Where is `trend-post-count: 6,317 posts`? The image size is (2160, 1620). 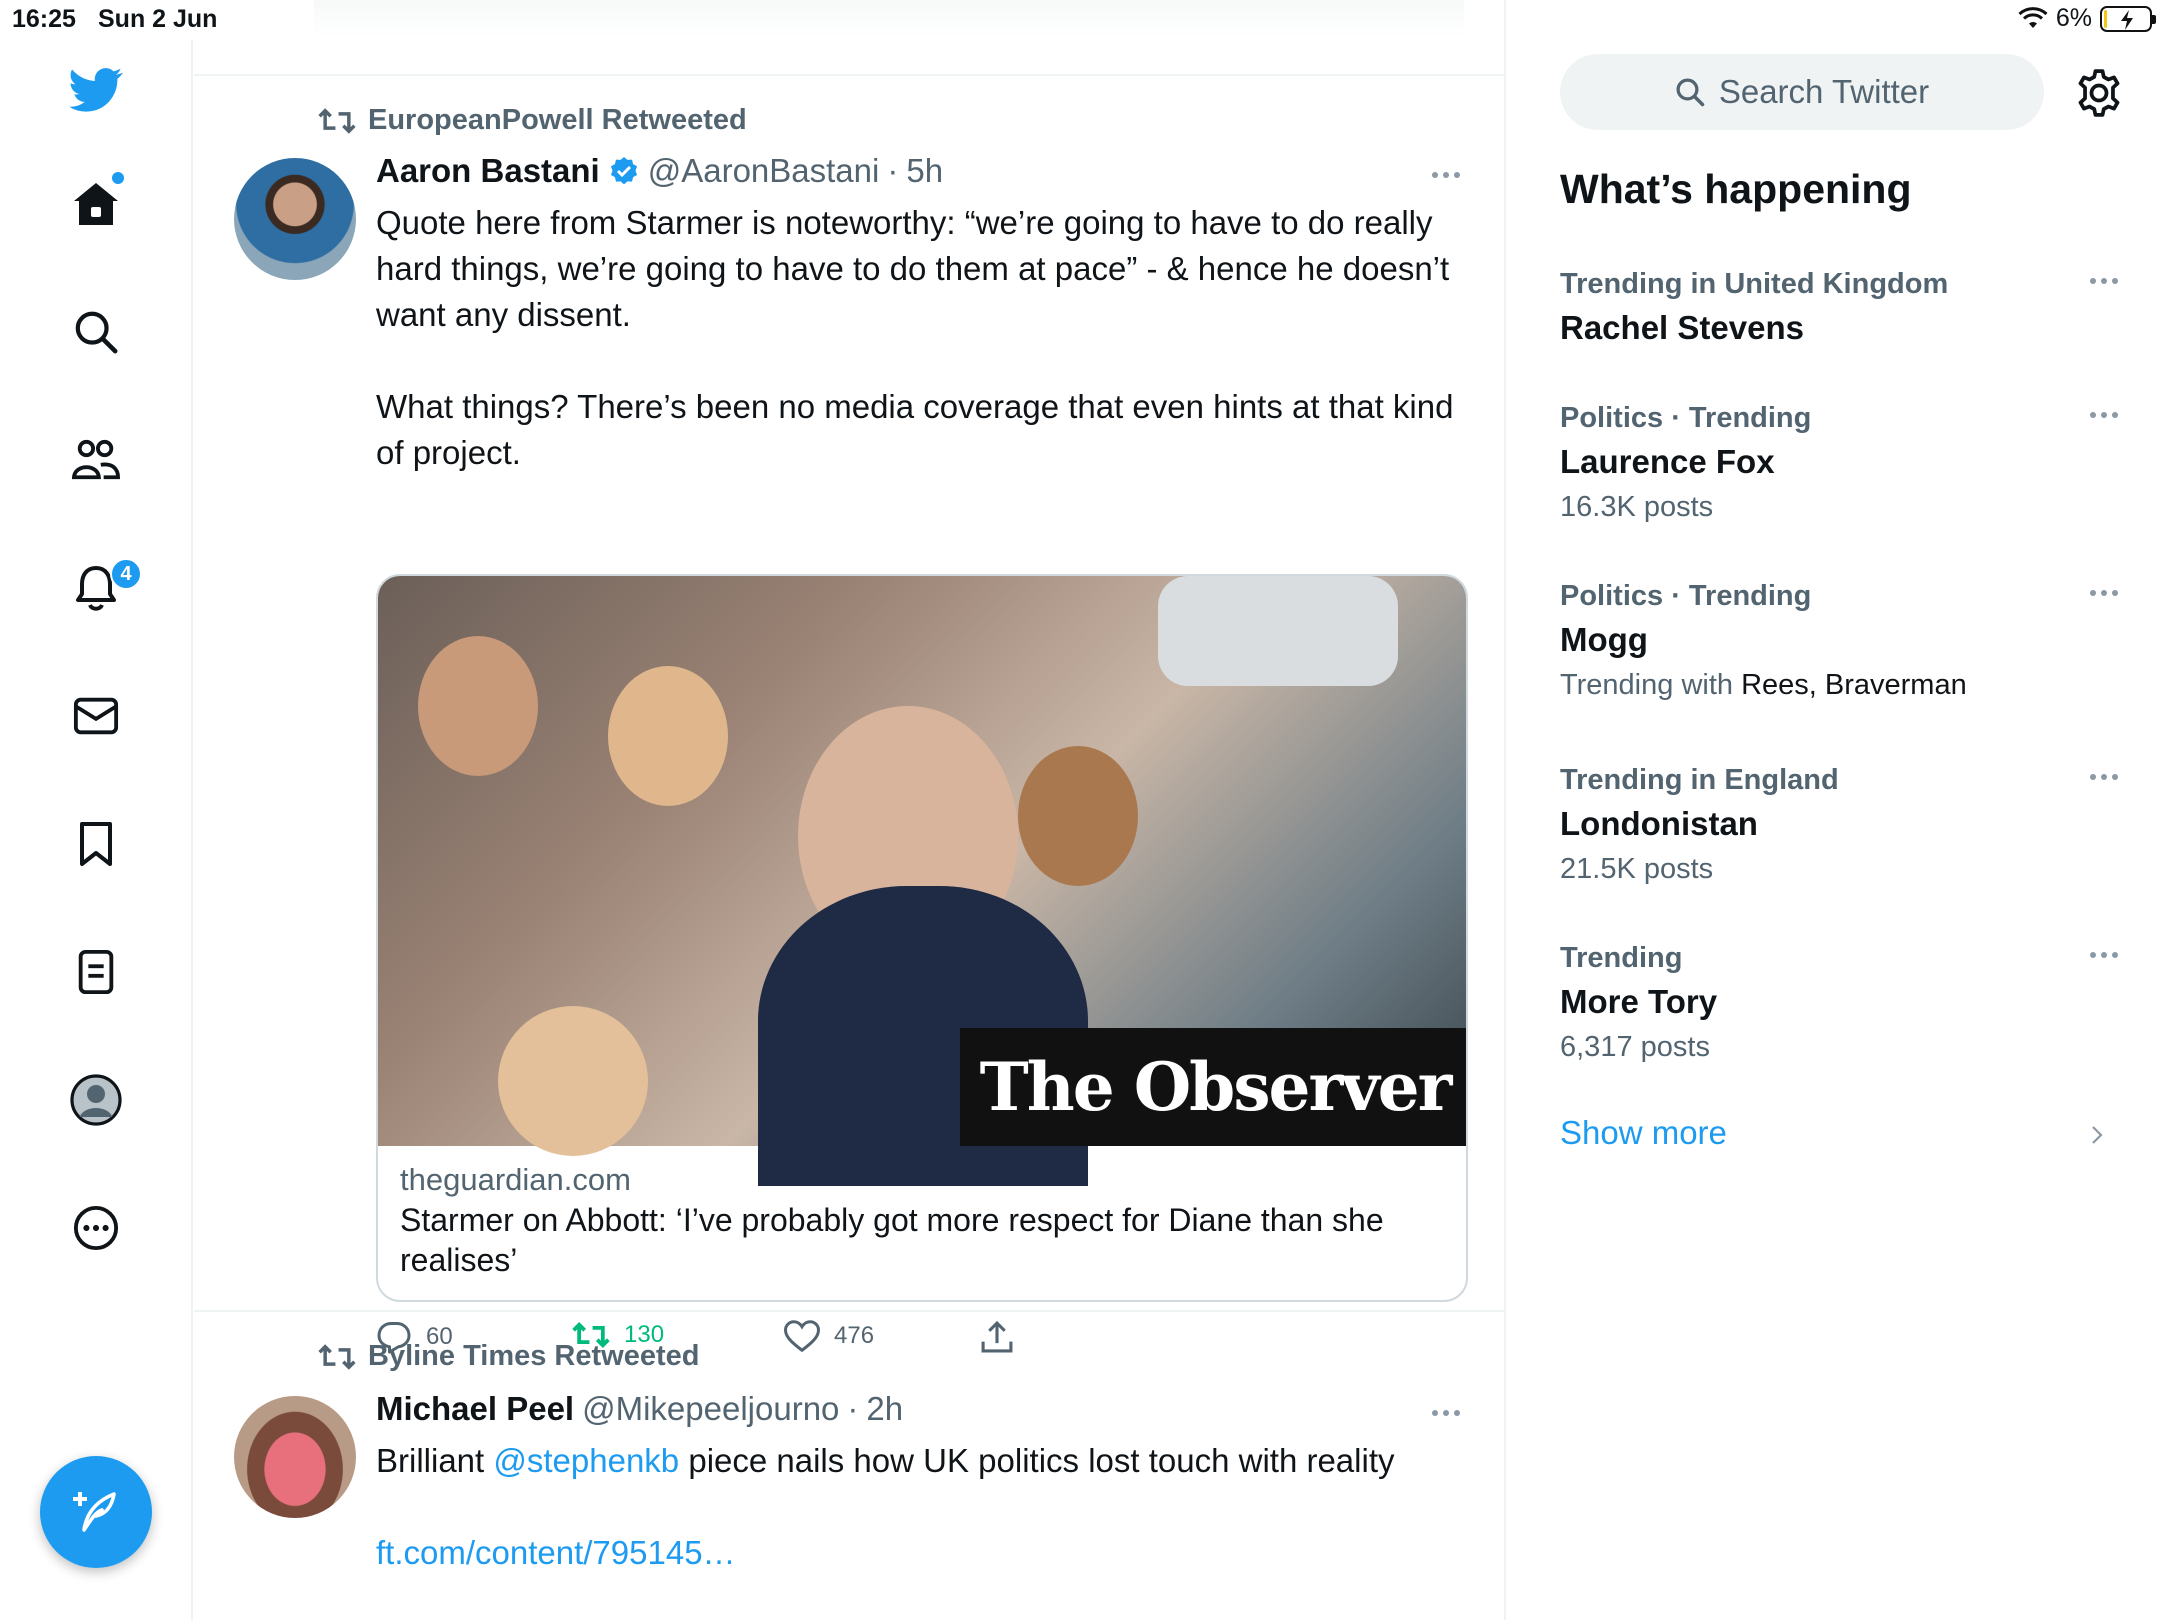
trend-post-count: 6,317 posts is located at coordinates (1635, 1047).